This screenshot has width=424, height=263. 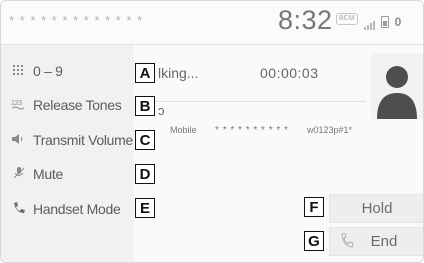 I want to click on callout-b: B, so click(x=145, y=106).